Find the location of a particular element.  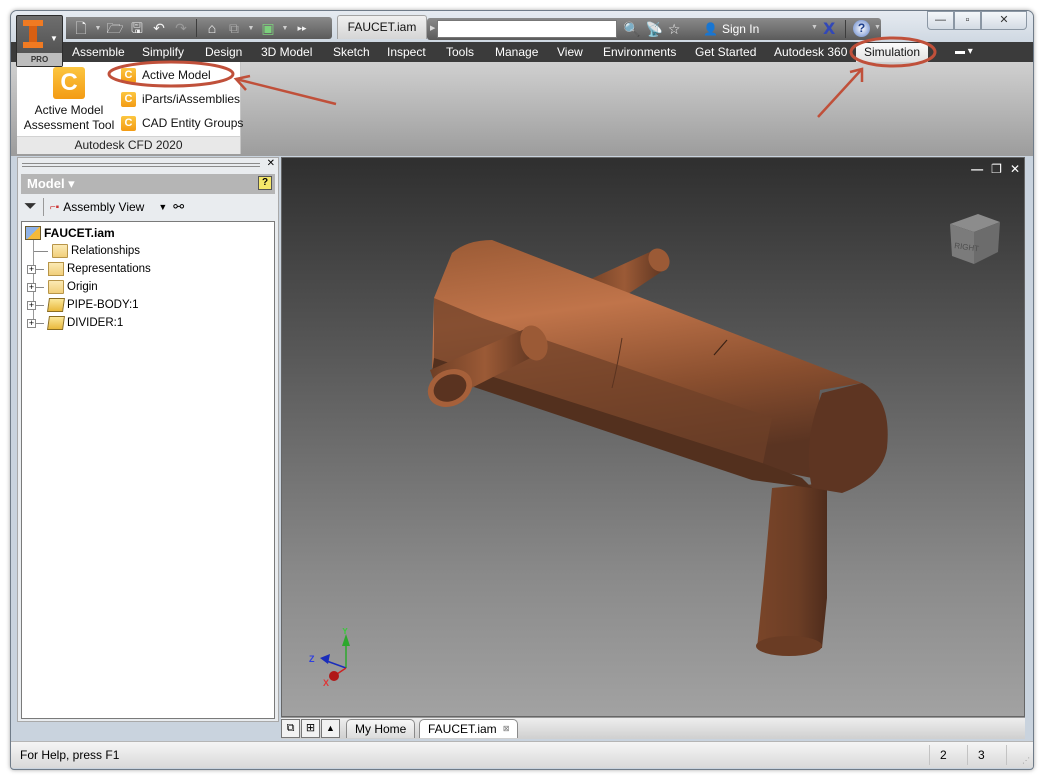

status-help-text: For Help, press F1 is located at coordinates (70, 755).